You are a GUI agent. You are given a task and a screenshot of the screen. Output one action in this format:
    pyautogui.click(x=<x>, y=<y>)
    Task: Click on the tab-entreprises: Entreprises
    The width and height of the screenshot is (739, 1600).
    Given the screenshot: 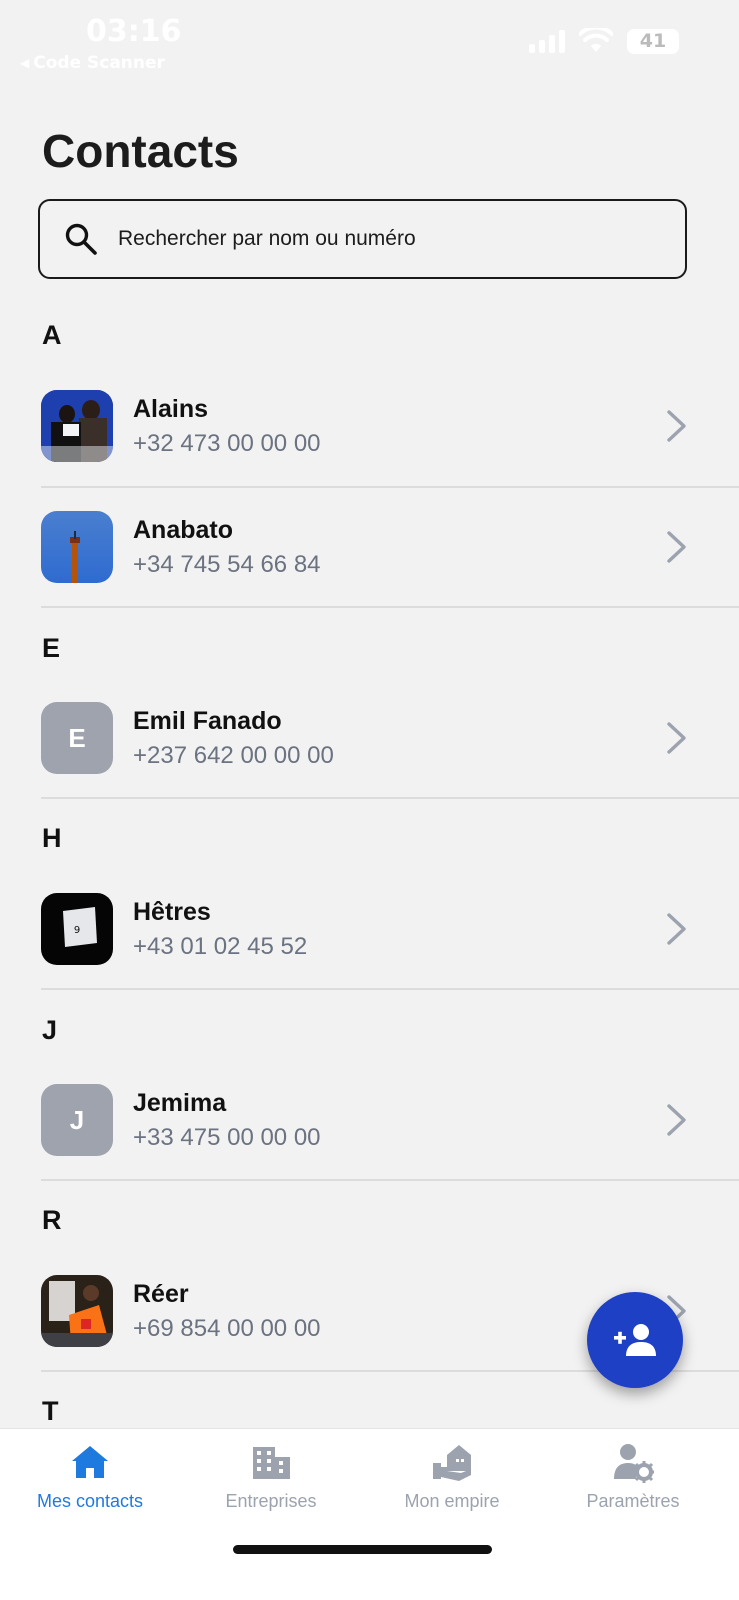 What is the action you would take?
    pyautogui.click(x=271, y=1476)
    